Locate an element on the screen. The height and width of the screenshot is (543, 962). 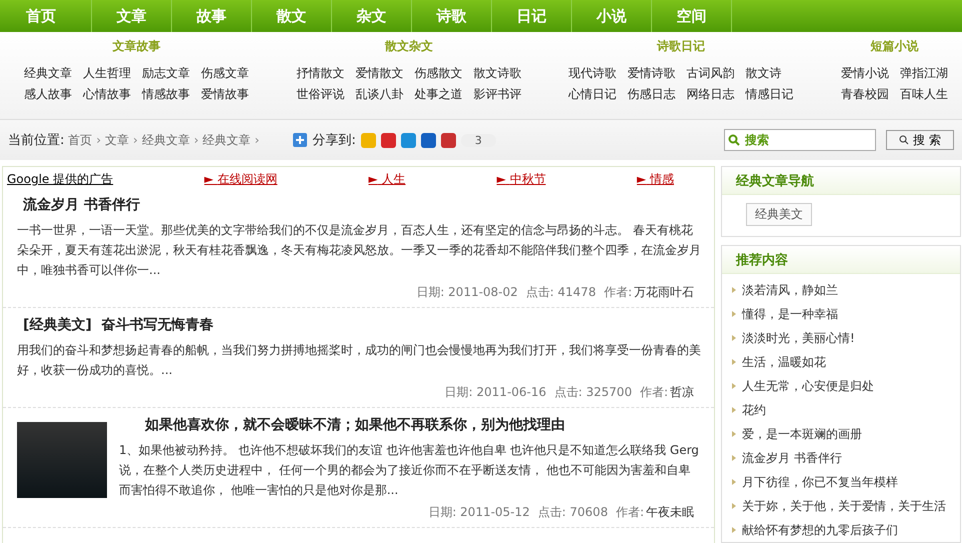
recommend-link: 淡淡时光，美丽心情! is located at coordinates (846, 338).